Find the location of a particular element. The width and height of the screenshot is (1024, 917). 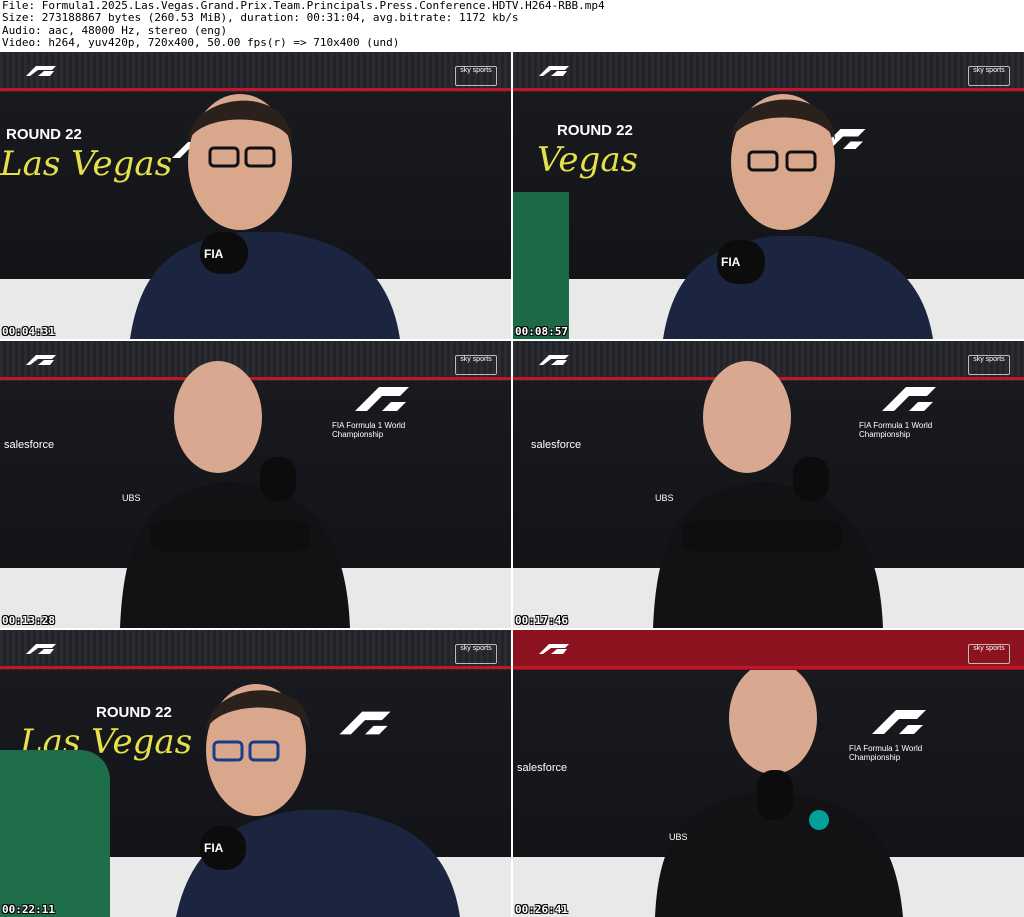

timestamp: 00:13:28 is located at coordinates (28, 620).